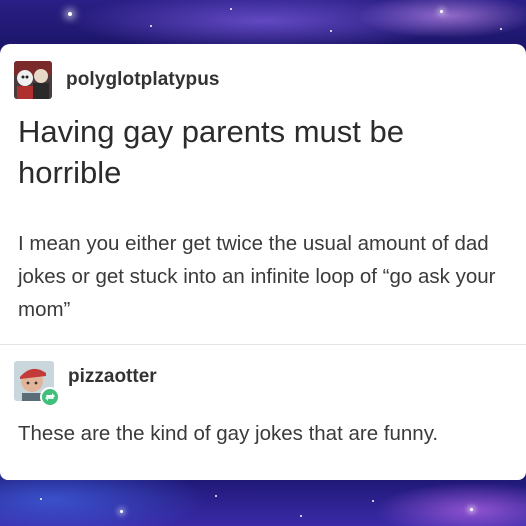 The image size is (526, 526). What do you see at coordinates (50, 397) in the screenshot?
I see `reblog-icon` at bounding box center [50, 397].